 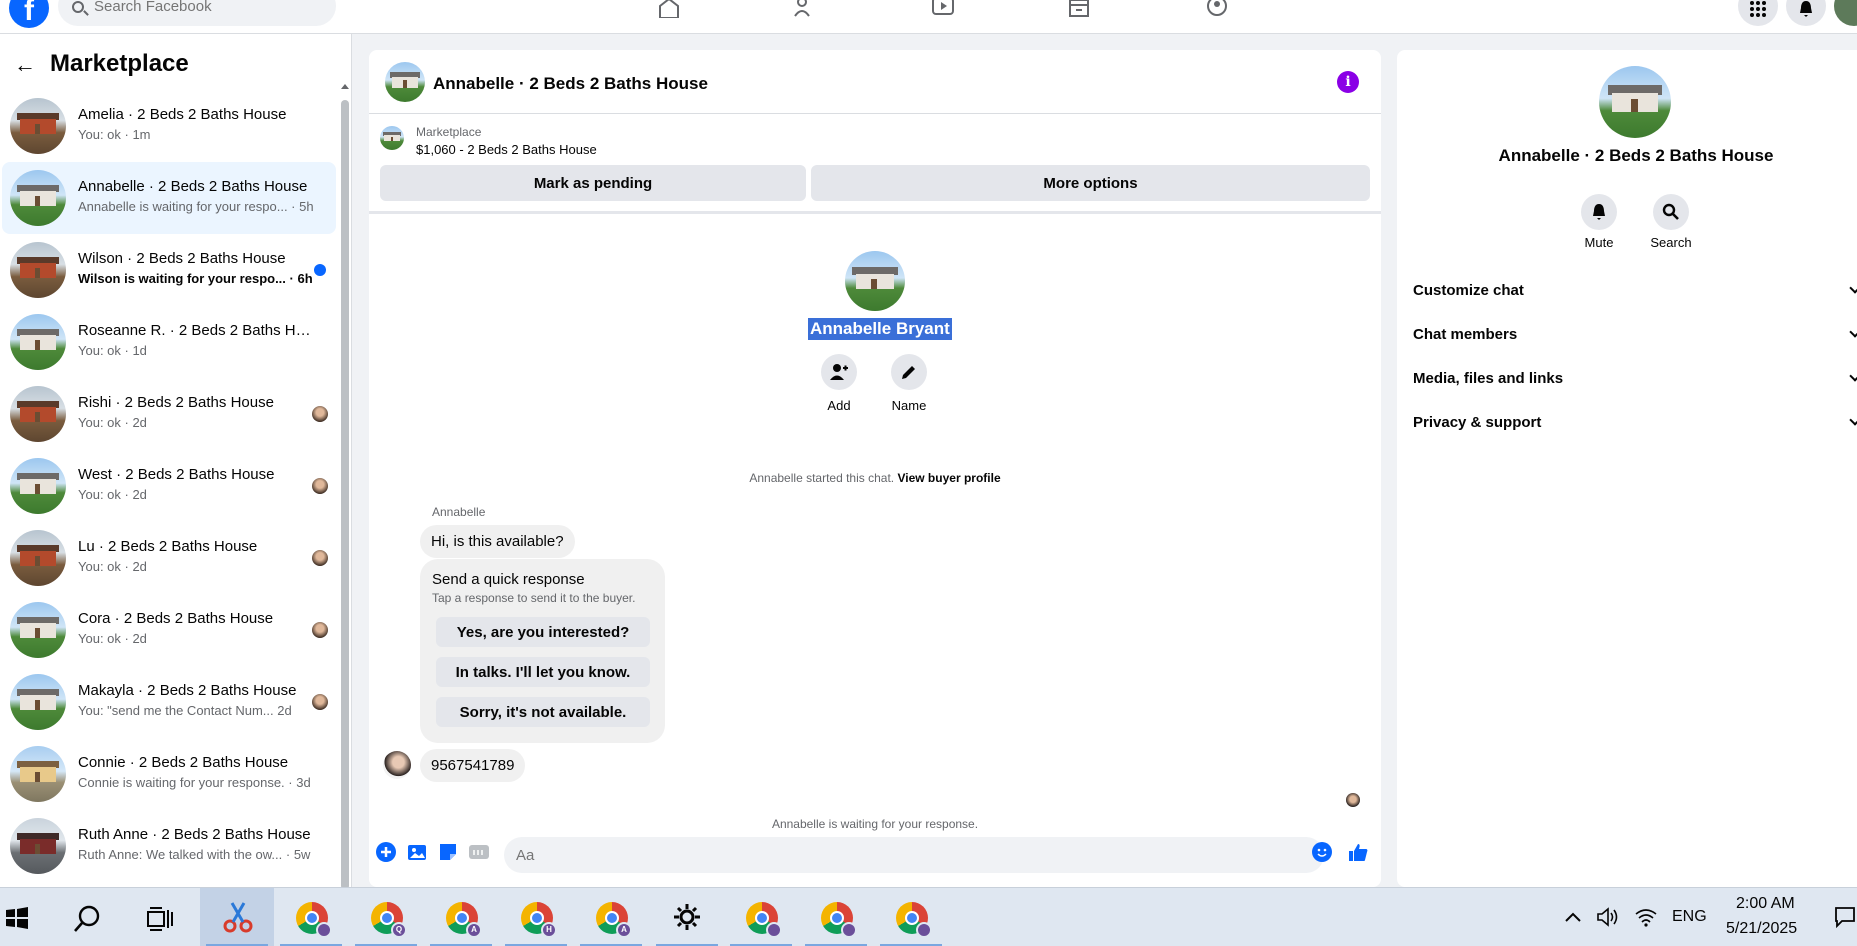 What do you see at coordinates (669, 9) in the screenshot?
I see `home-icon` at bounding box center [669, 9].